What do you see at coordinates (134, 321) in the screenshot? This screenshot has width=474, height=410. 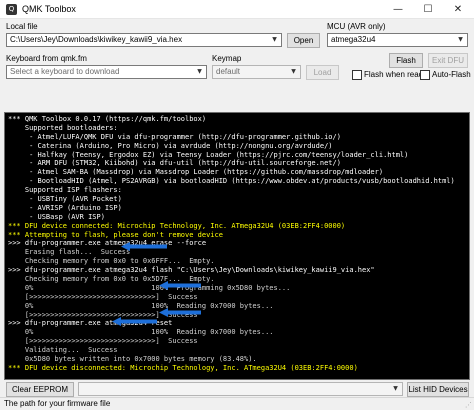 I see `annotation-arrow-validating` at bounding box center [134, 321].